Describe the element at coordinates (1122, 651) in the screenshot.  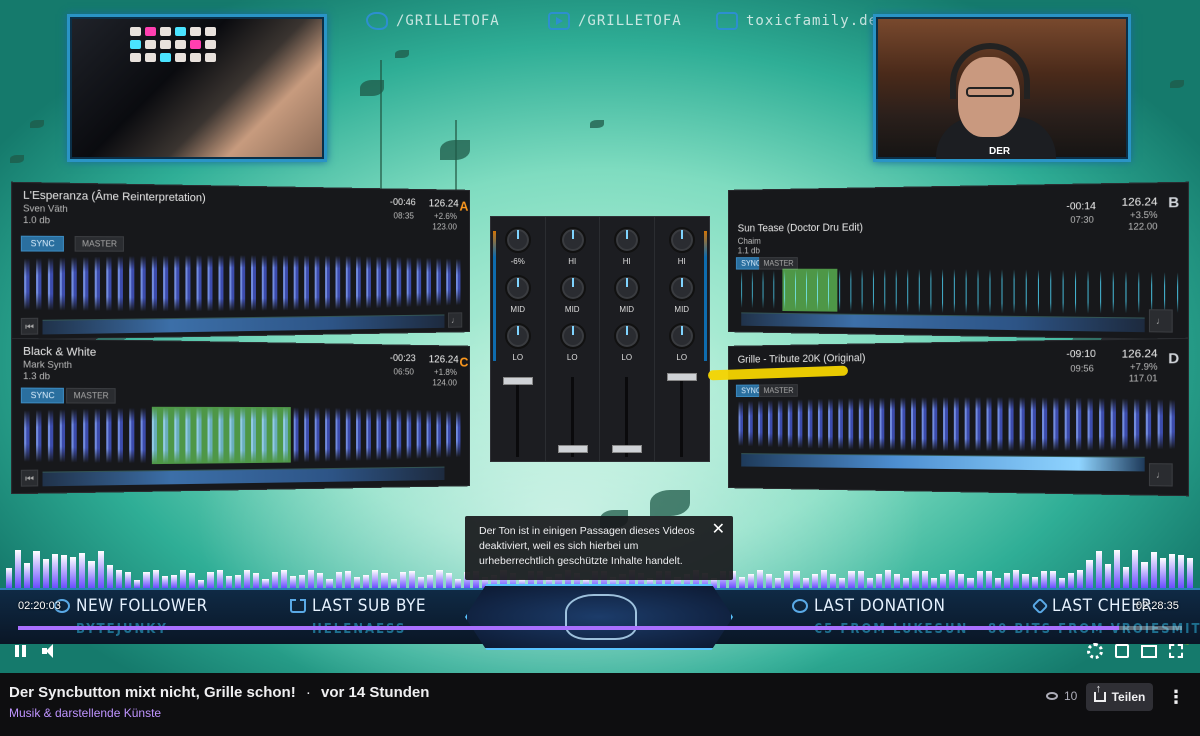
I see `clip-icon` at that location.